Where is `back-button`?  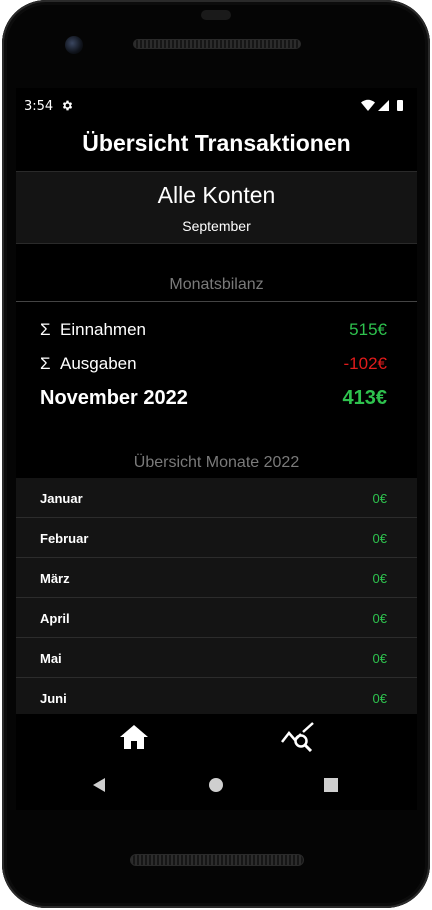
back-button is located at coordinates (99, 785).